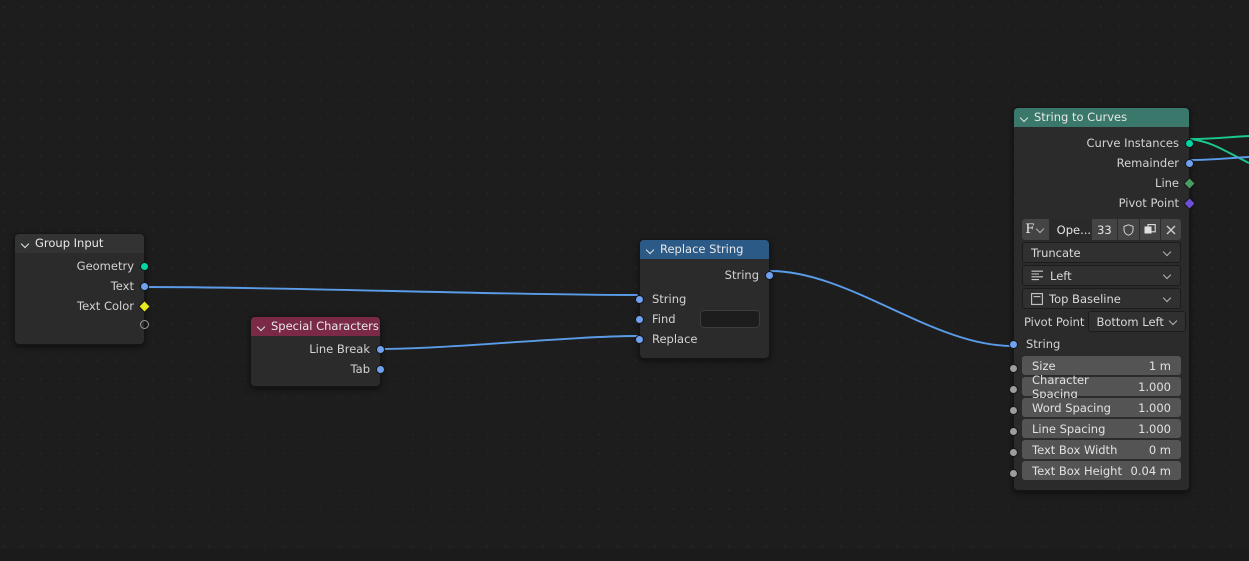 The height and width of the screenshot is (561, 1249). I want to click on font-browse-icon: F, so click(1036, 229).